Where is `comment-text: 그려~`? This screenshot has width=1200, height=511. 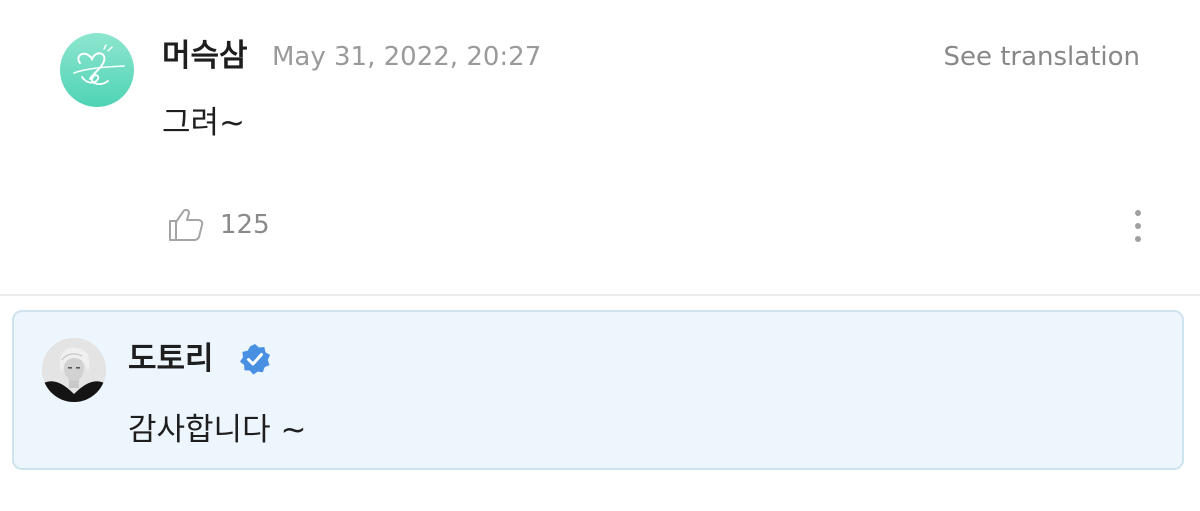 comment-text: 그려~ is located at coordinates (204, 123).